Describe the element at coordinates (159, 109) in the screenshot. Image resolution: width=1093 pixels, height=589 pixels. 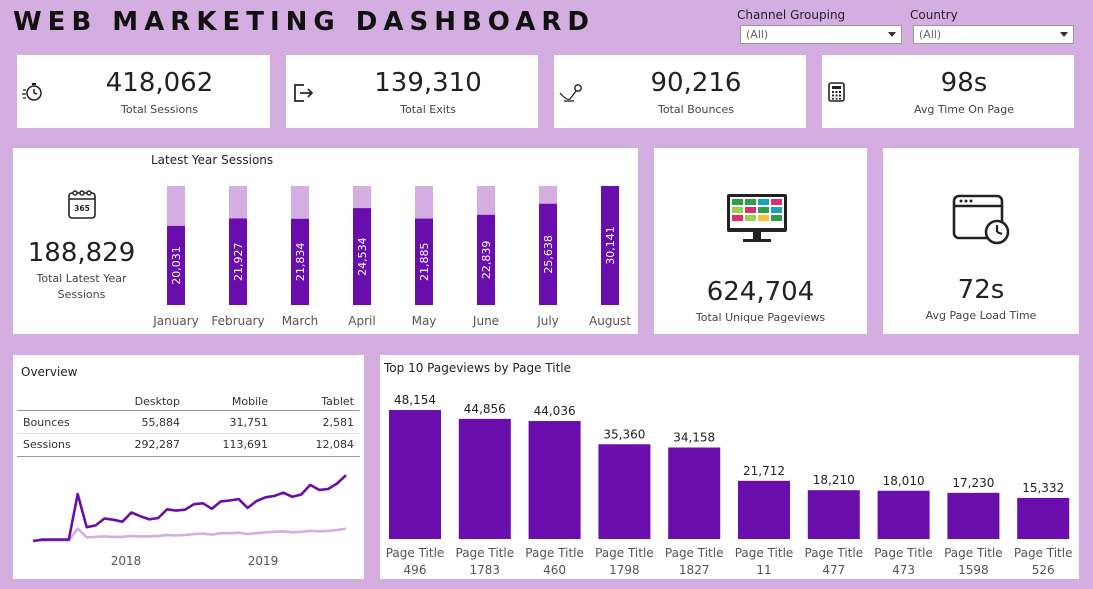
I see `total-sessions-label: Total Sessions` at that location.